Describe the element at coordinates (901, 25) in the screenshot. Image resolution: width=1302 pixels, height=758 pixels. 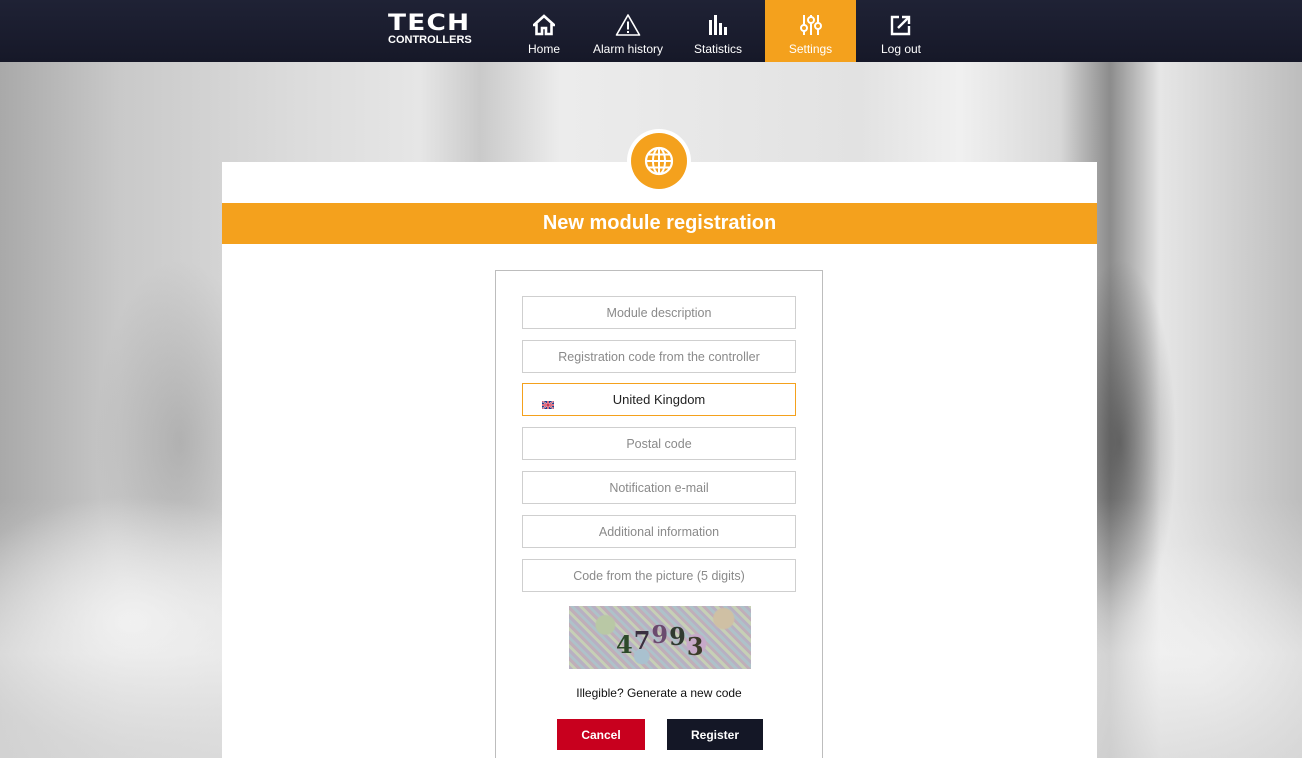
I see `logout-icon` at that location.